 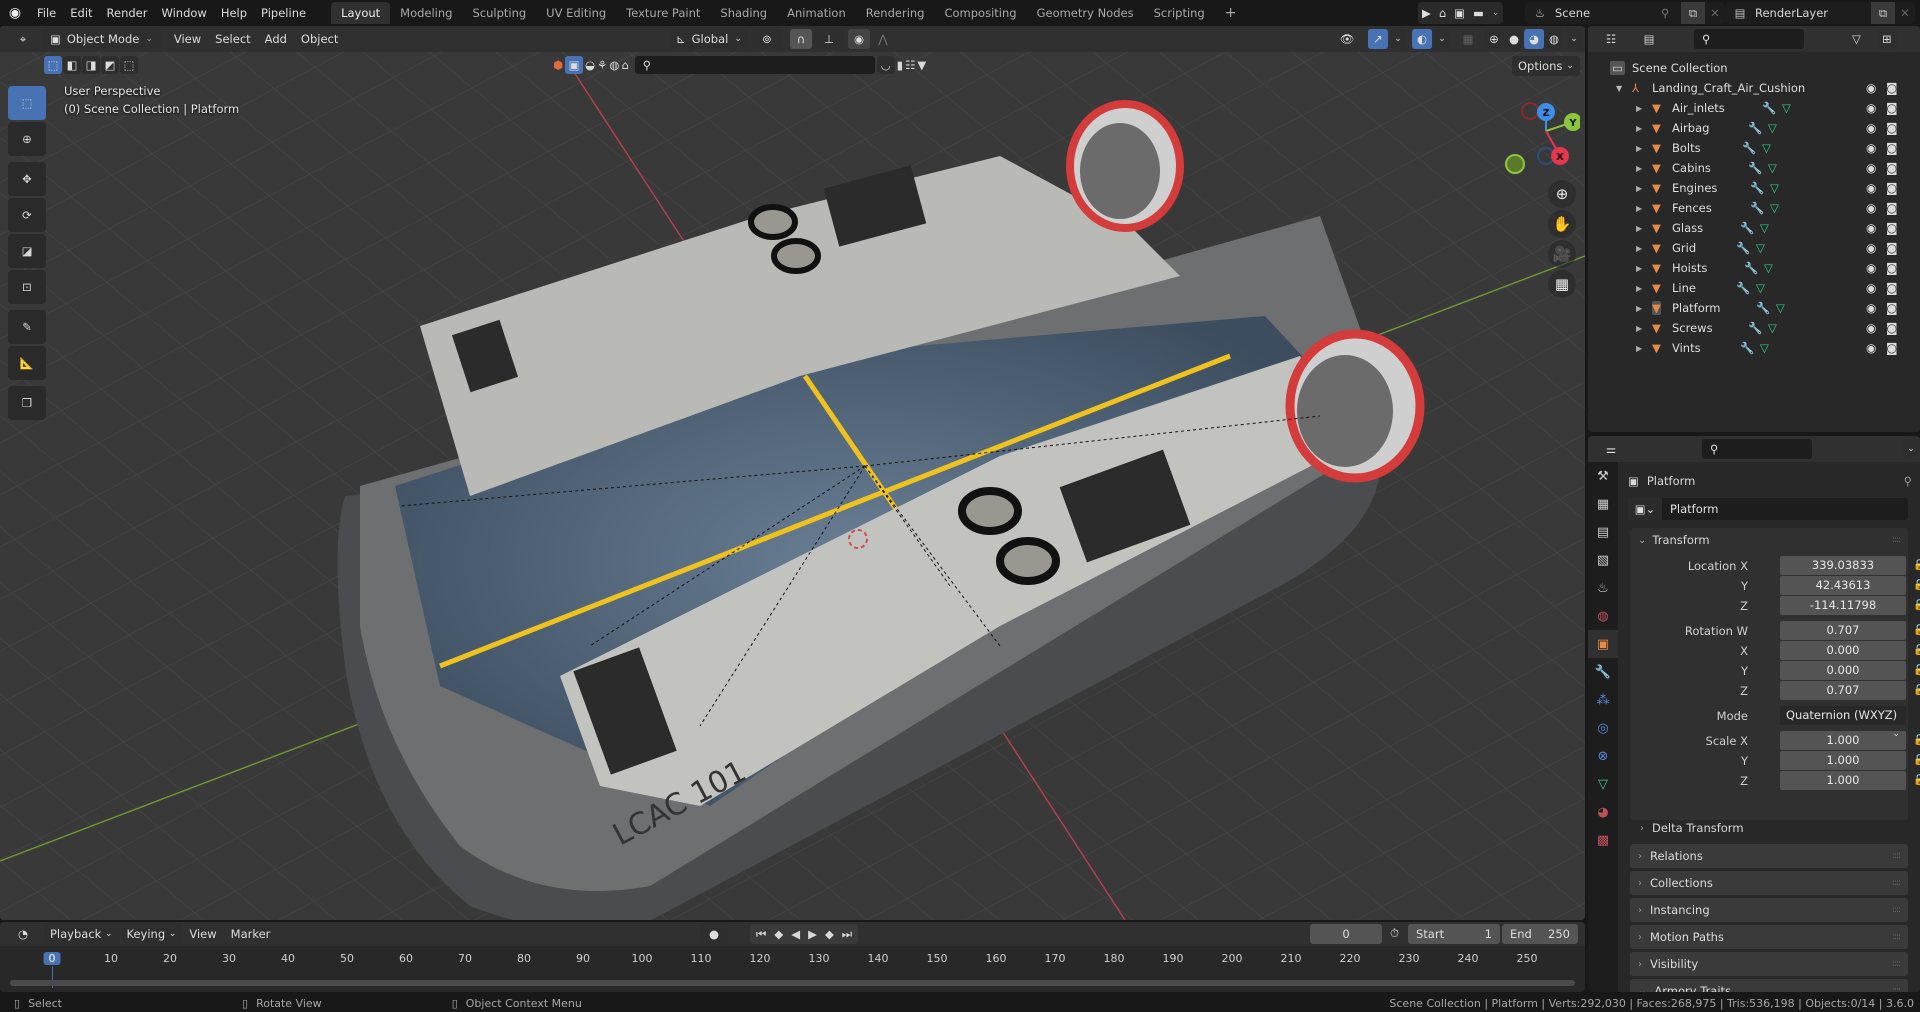 What do you see at coordinates (1645, 509) in the screenshot?
I see `object-datablock-icon: ▣⌄` at bounding box center [1645, 509].